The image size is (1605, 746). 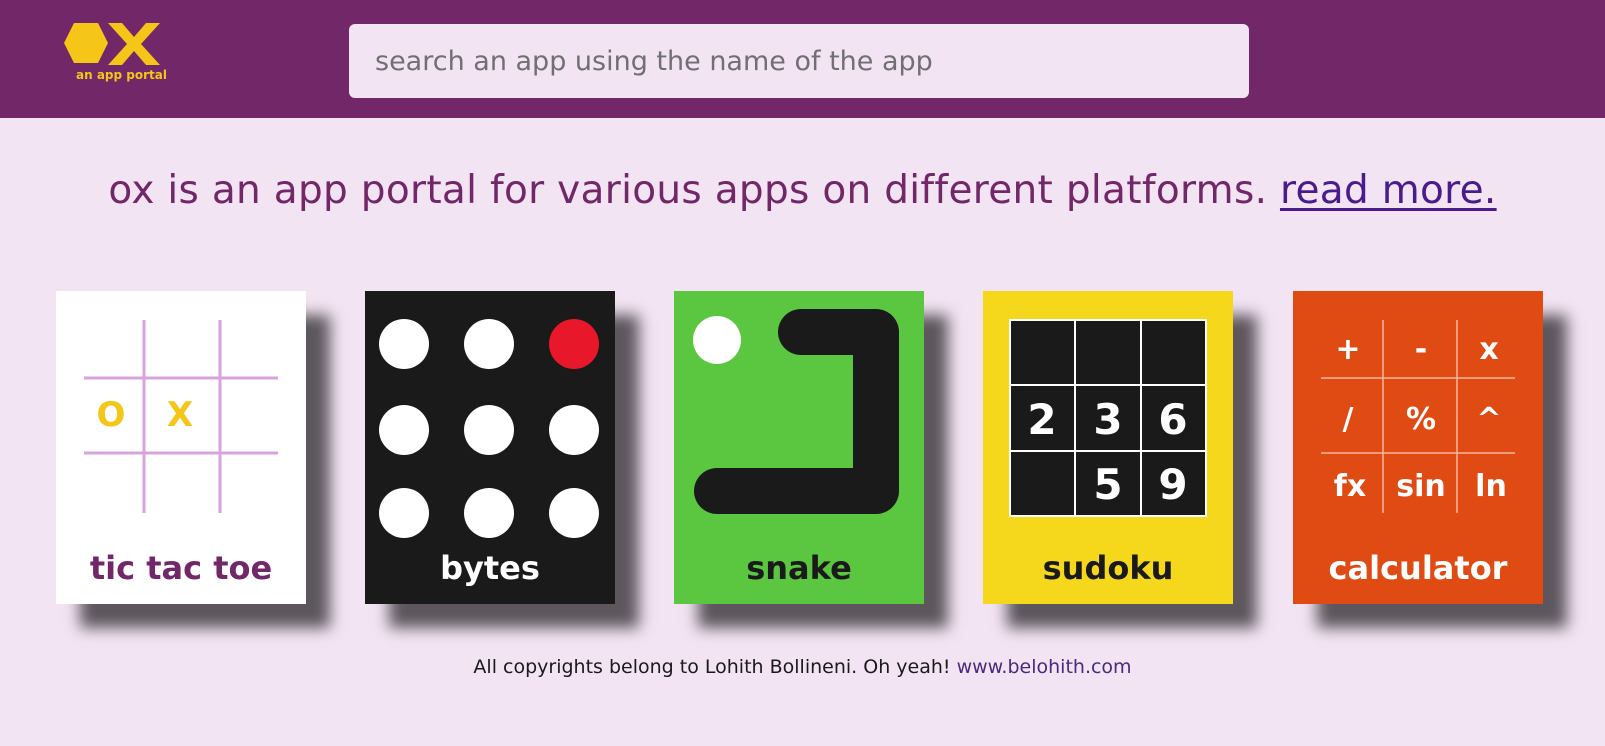 I want to click on calc-key: fx, so click(x=1350, y=486).